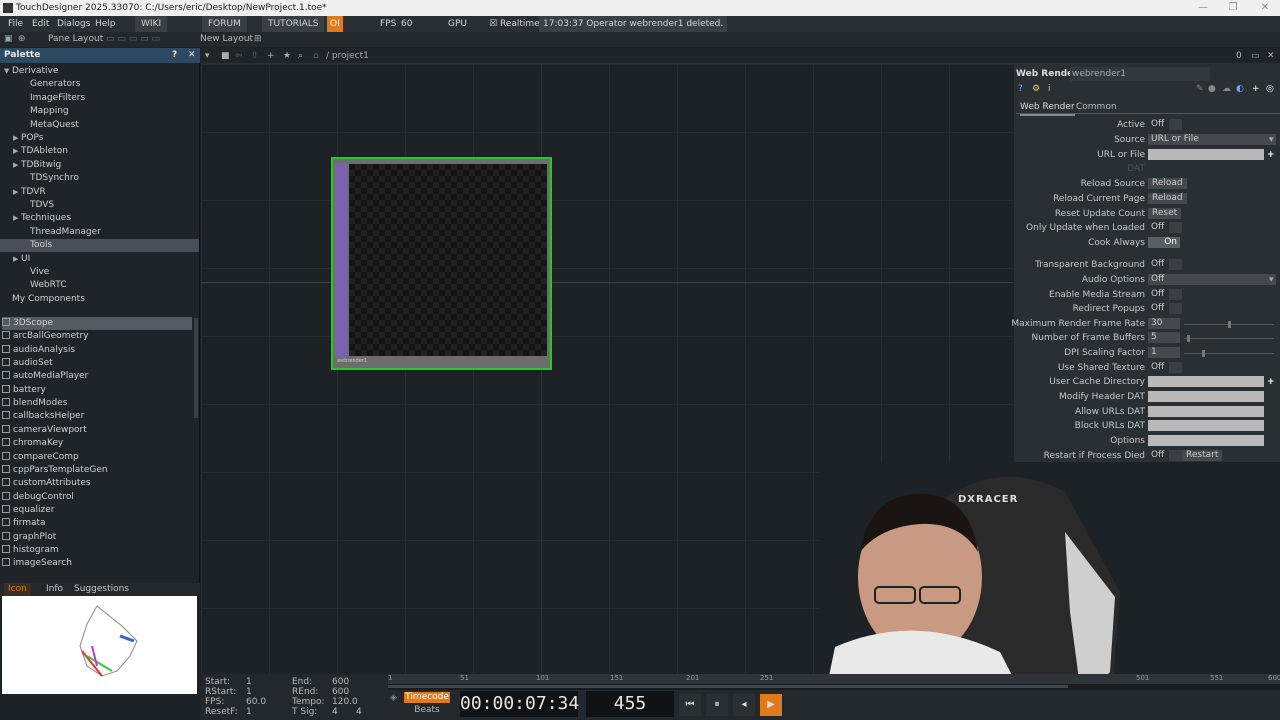 This screenshot has height=720, width=1280. I want to click on component-list-item: debugControl, so click(97, 497).